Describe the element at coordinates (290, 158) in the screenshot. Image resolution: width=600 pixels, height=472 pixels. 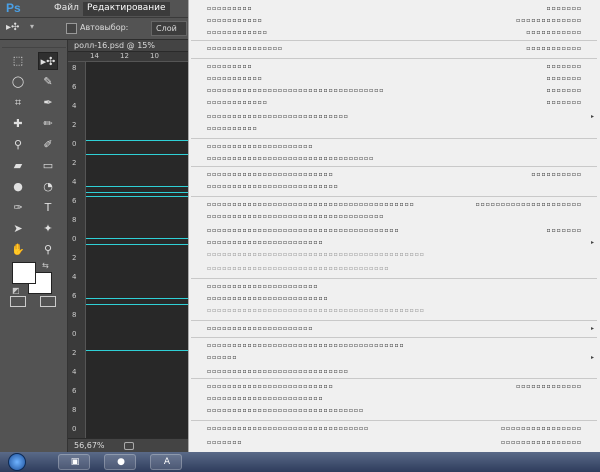
I see `menu-item: ▫▫▫▫▫▫▫▫▫▫▫▫▫▫▫▫▫▫▫▫▫▫▫▫▫▫▫▫▫▫▫▫▫` at that location.